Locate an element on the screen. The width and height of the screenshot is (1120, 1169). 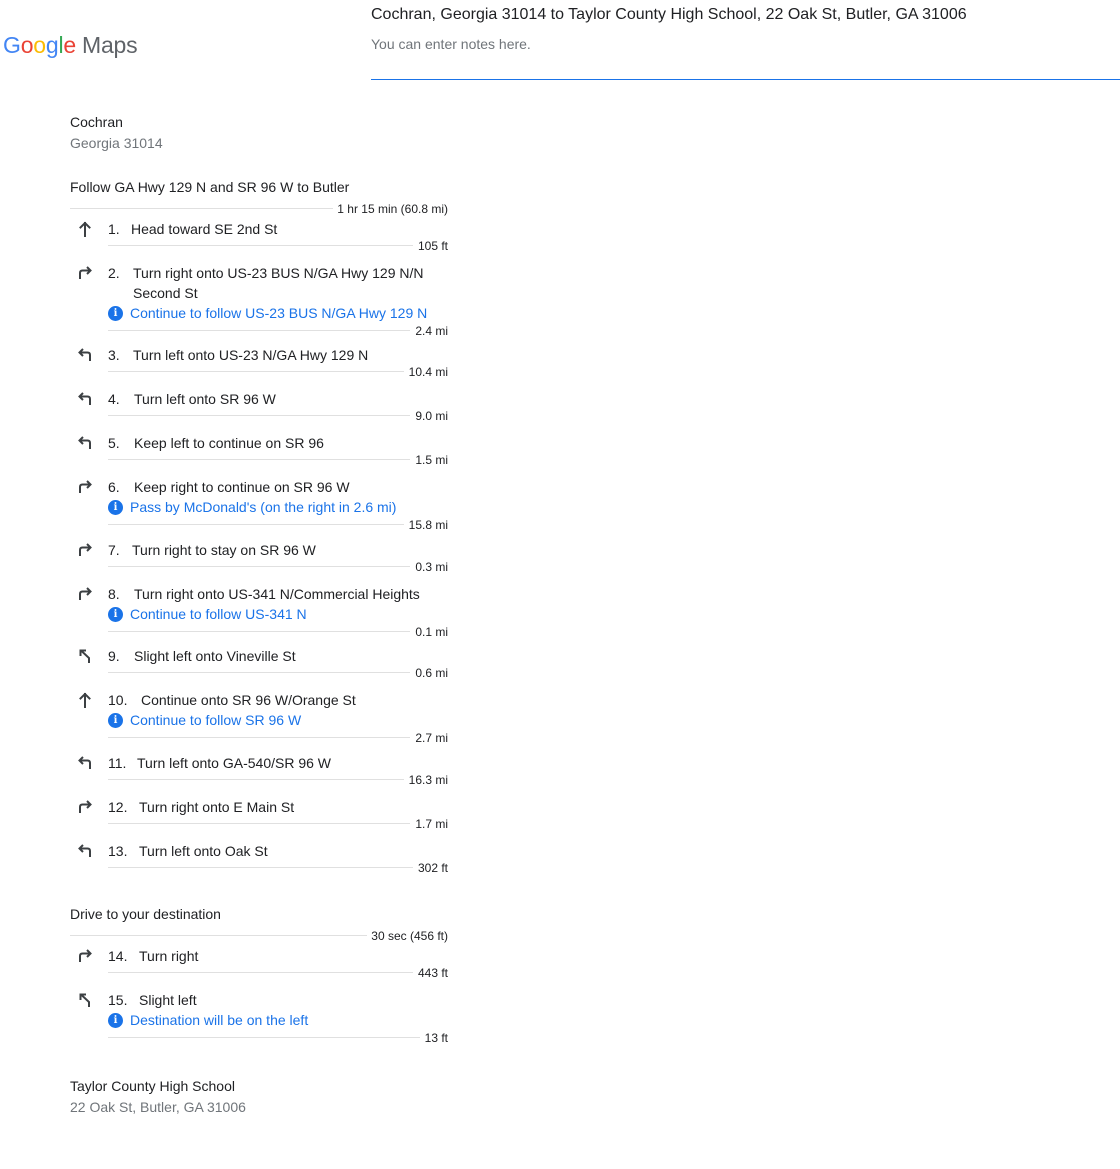
step-distance: 302 ft is located at coordinates (430, 868).